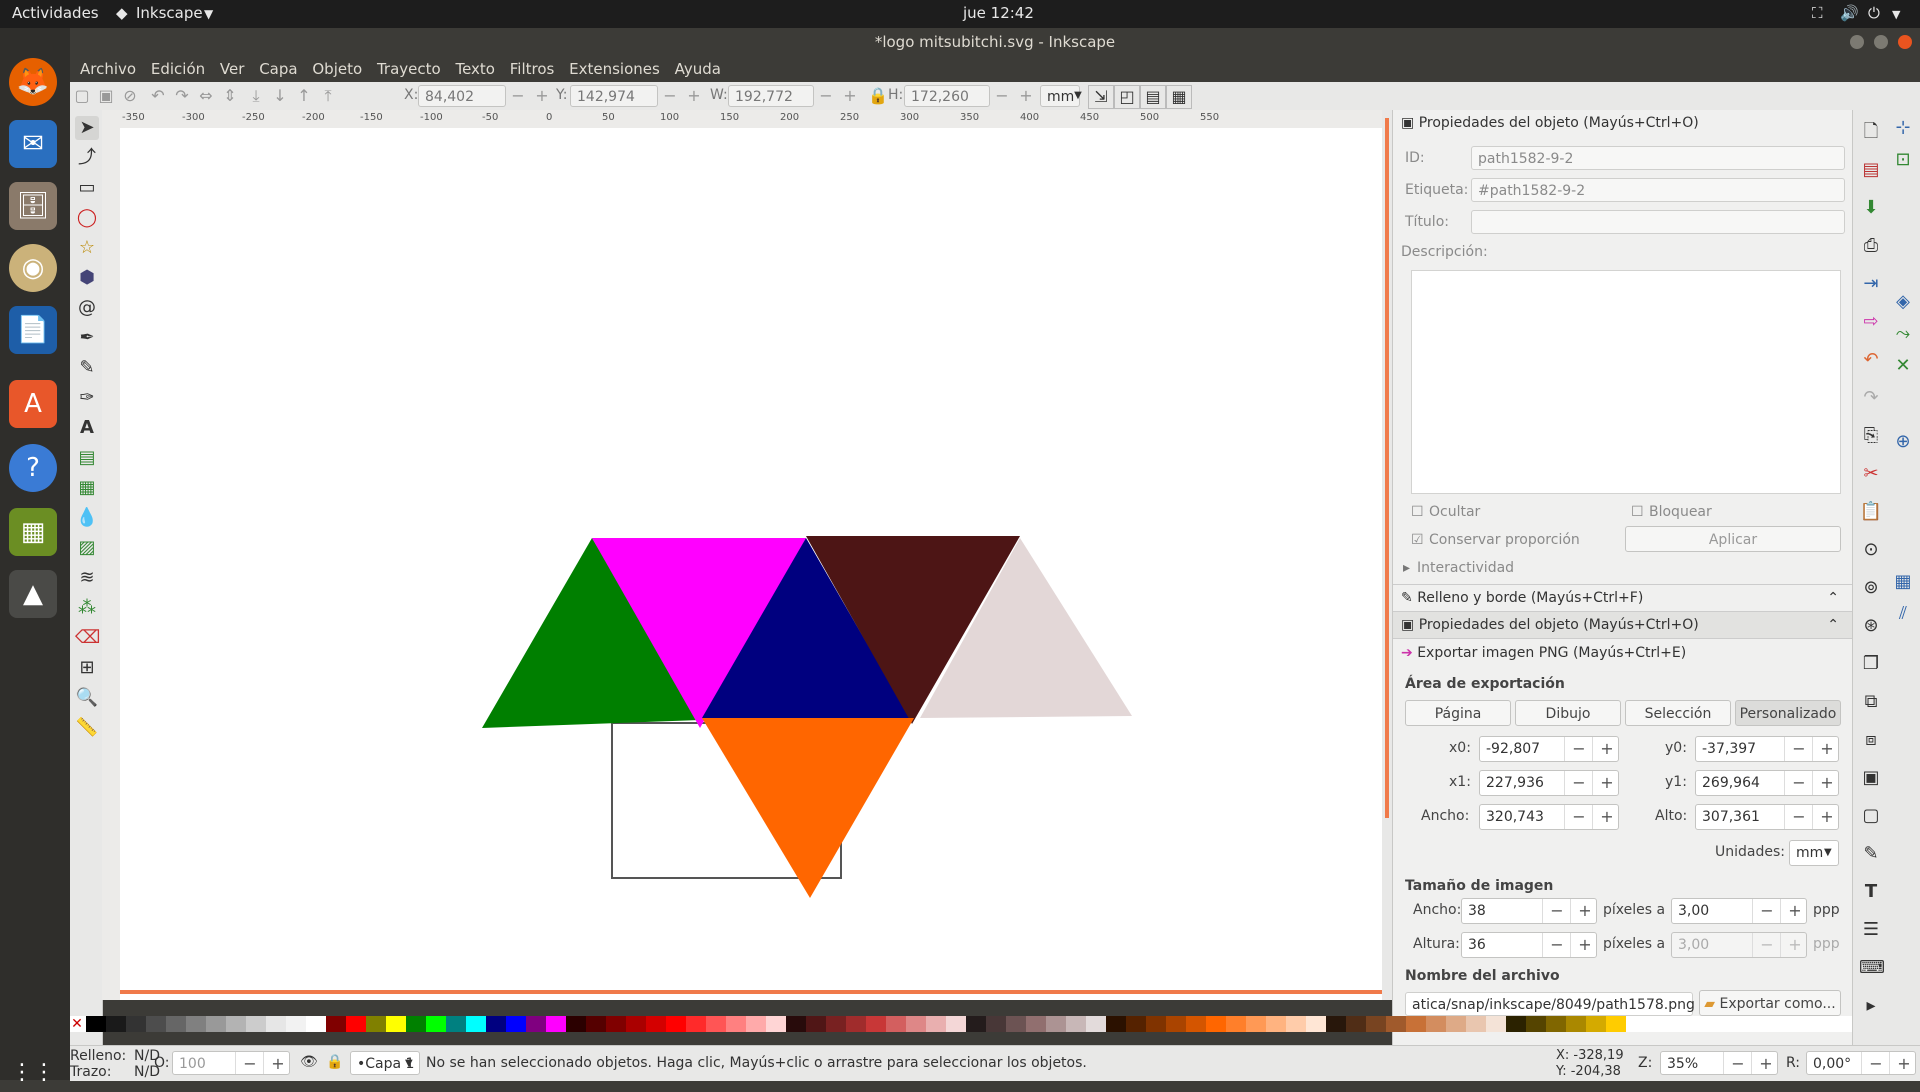 The image size is (1920, 1092). Describe the element at coordinates (77, 1024) in the screenshot. I see `no-paint-swatch: ✕` at that location.